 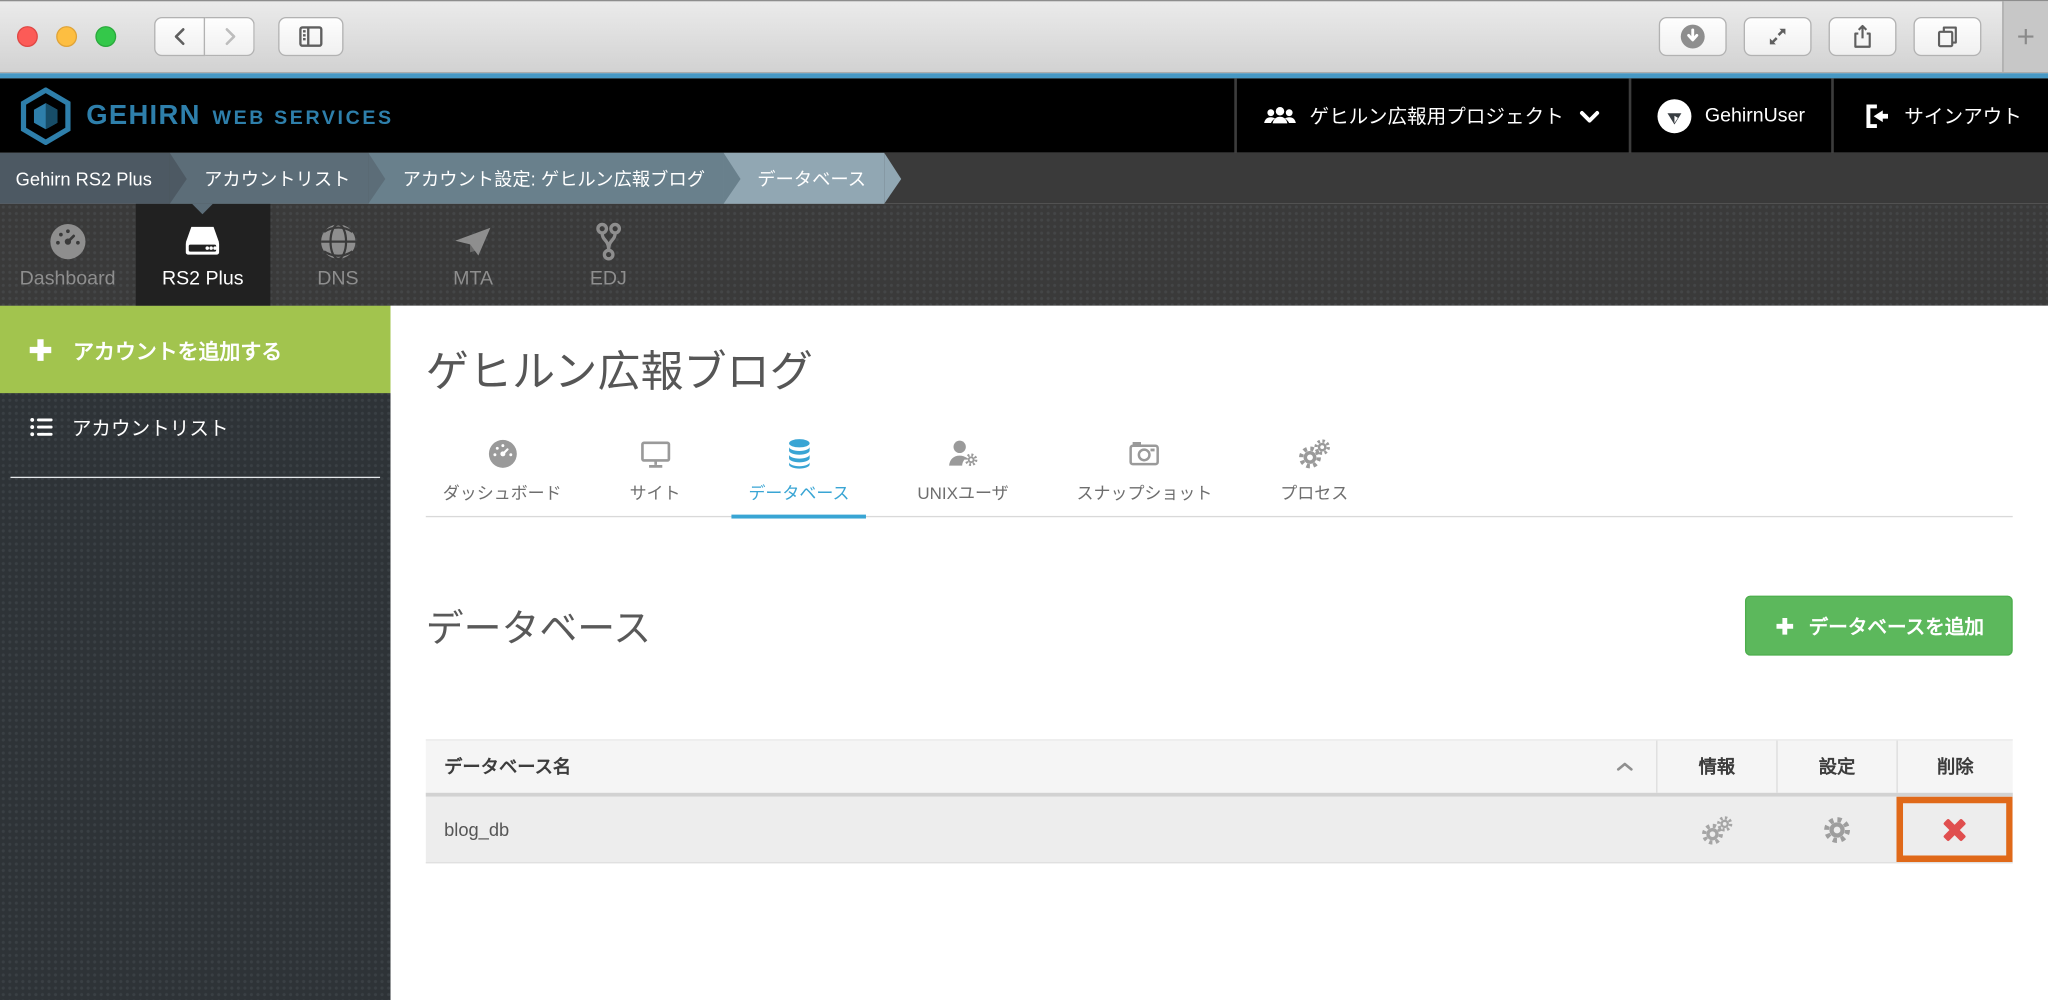 What do you see at coordinates (1145, 473) in the screenshot?
I see `tab-snapshot: スナップショット` at bounding box center [1145, 473].